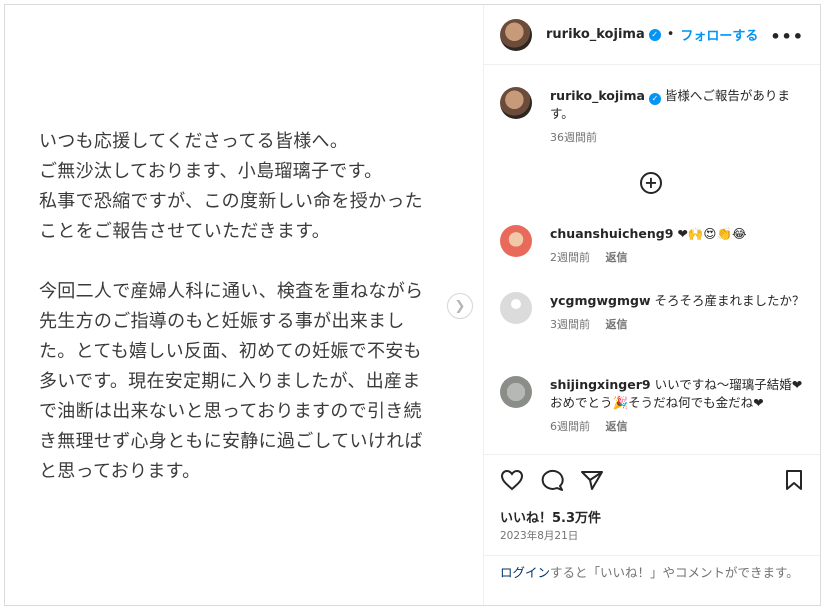 This screenshot has height=613, width=828. I want to click on bookmark-icon, so click(794, 482).